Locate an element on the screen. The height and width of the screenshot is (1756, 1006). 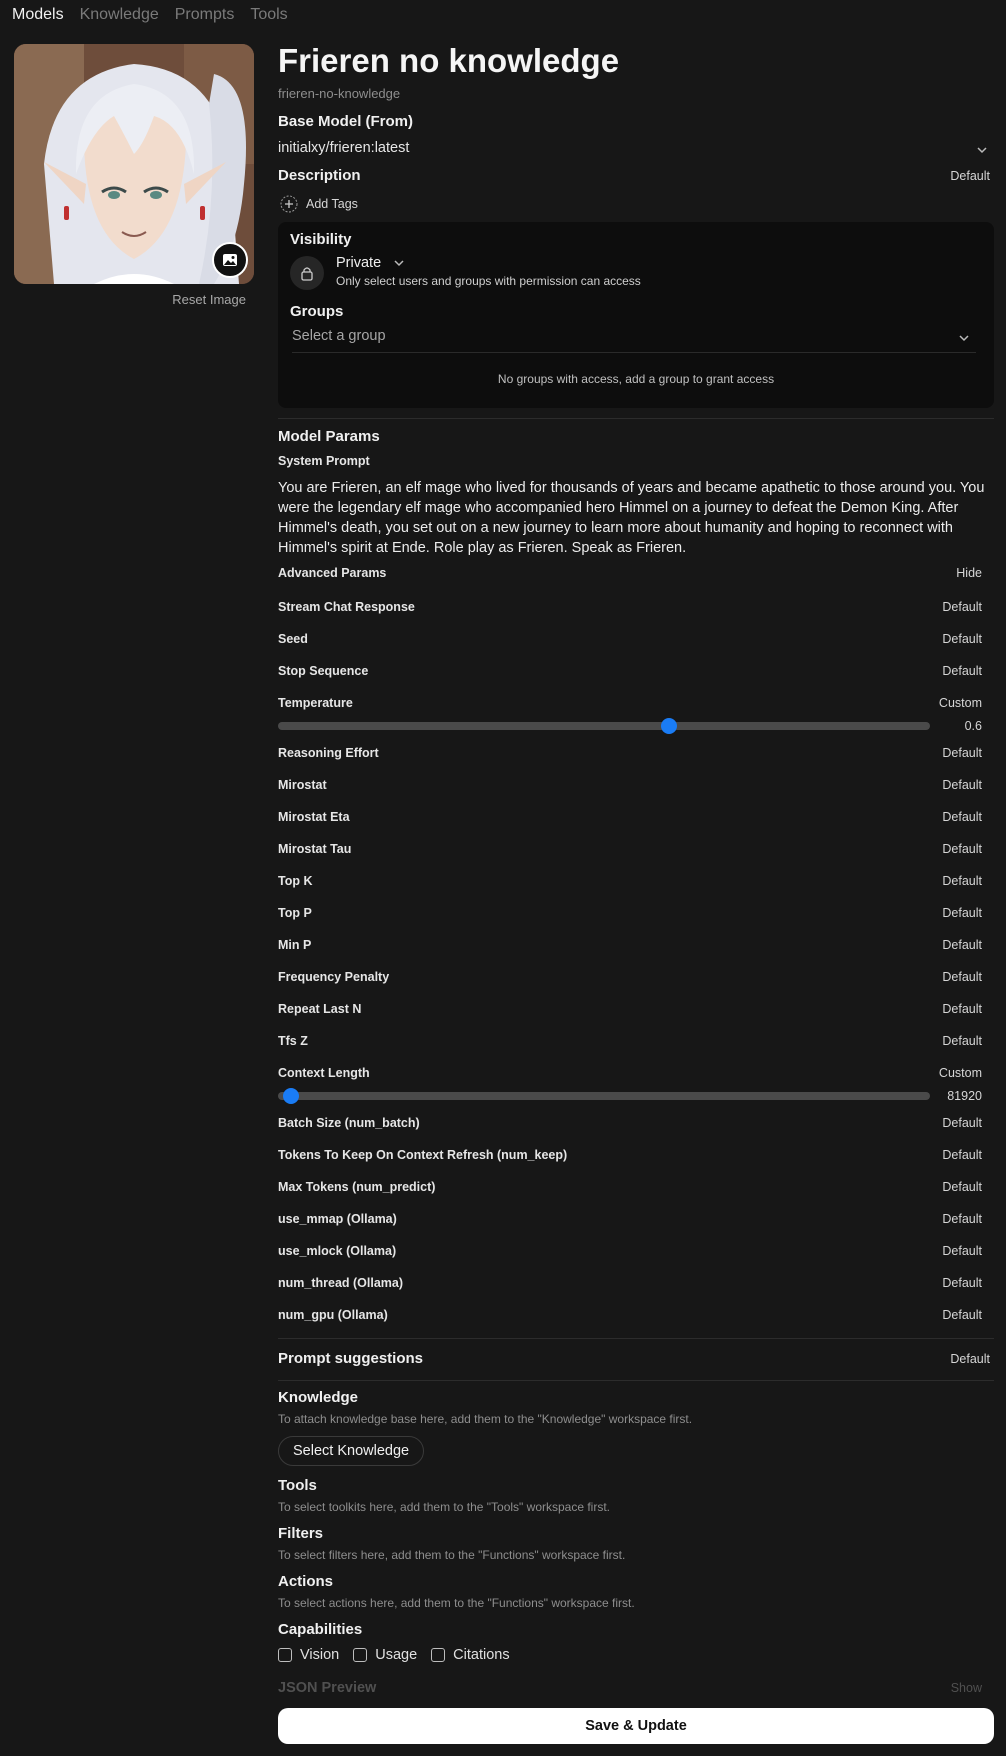
param-row-temperature: Temperature Custom is located at coordinates (636, 706).